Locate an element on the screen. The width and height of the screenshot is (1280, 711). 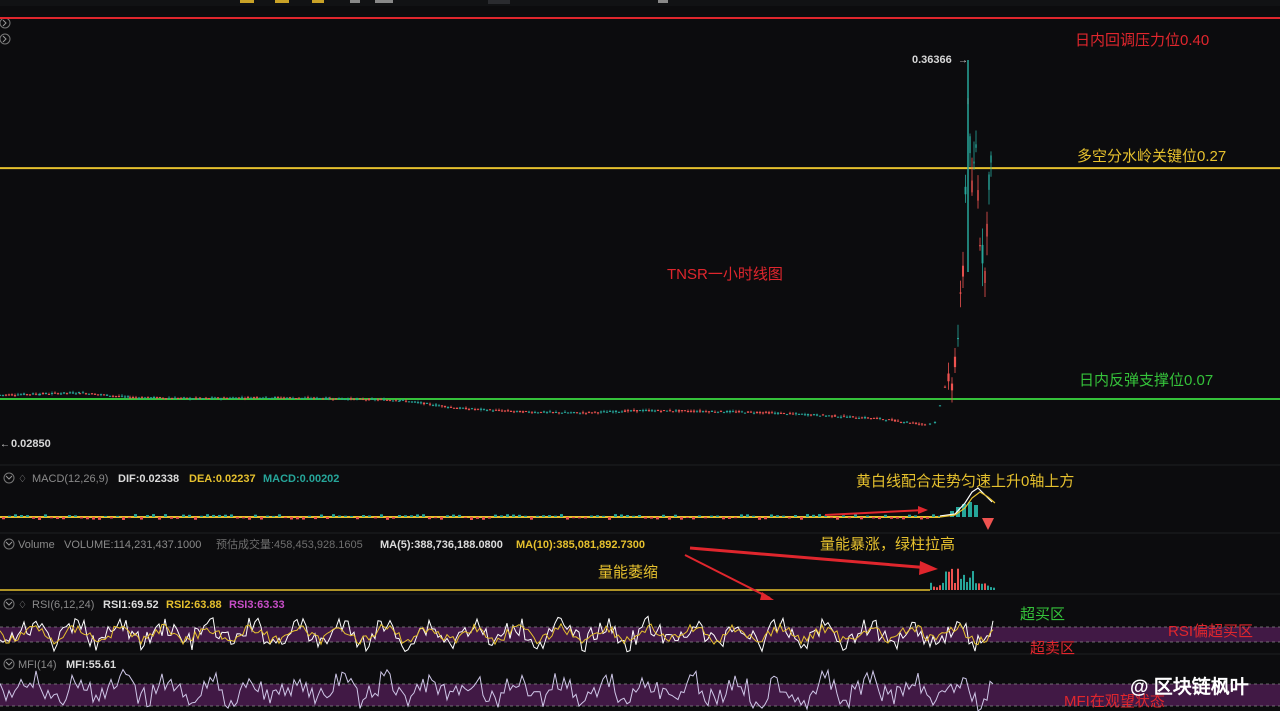
bell-icon: ♢ is located at coordinates (22, 479).